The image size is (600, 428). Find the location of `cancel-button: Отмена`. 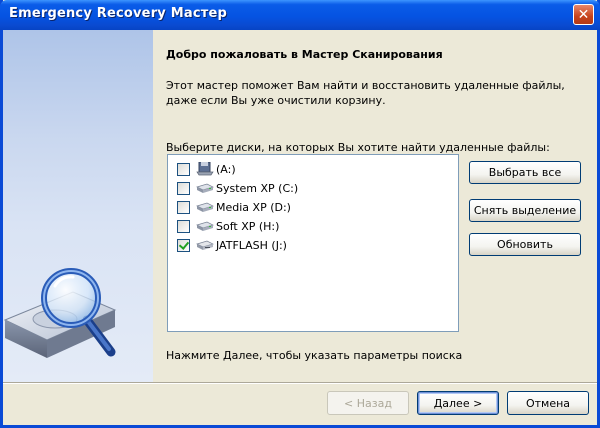

cancel-button: Отмена is located at coordinates (548, 403).